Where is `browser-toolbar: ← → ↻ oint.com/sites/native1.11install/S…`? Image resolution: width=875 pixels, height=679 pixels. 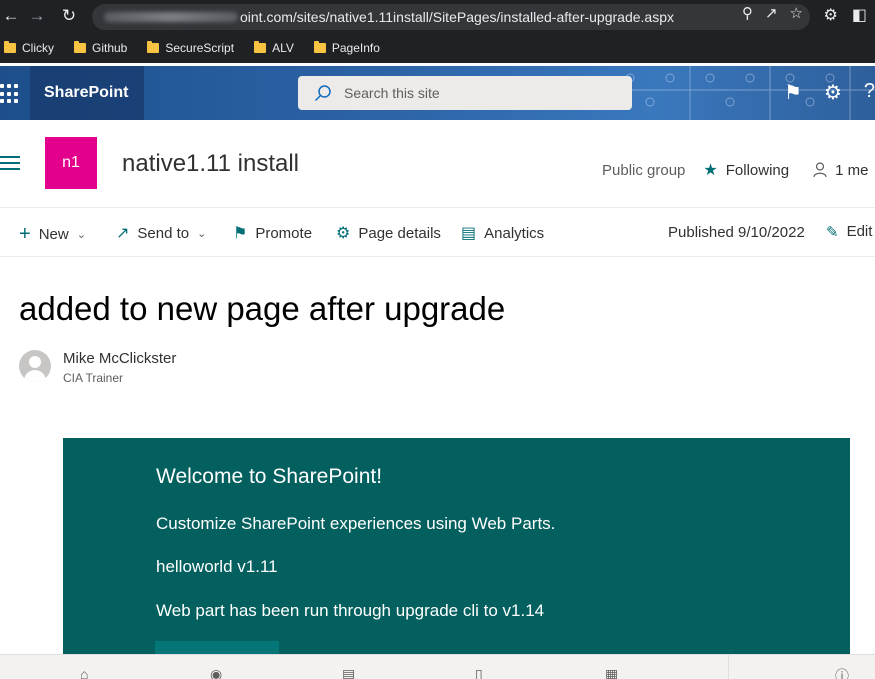 browser-toolbar: ← → ↻ oint.com/sites/native1.11install/S… is located at coordinates (437, 16).